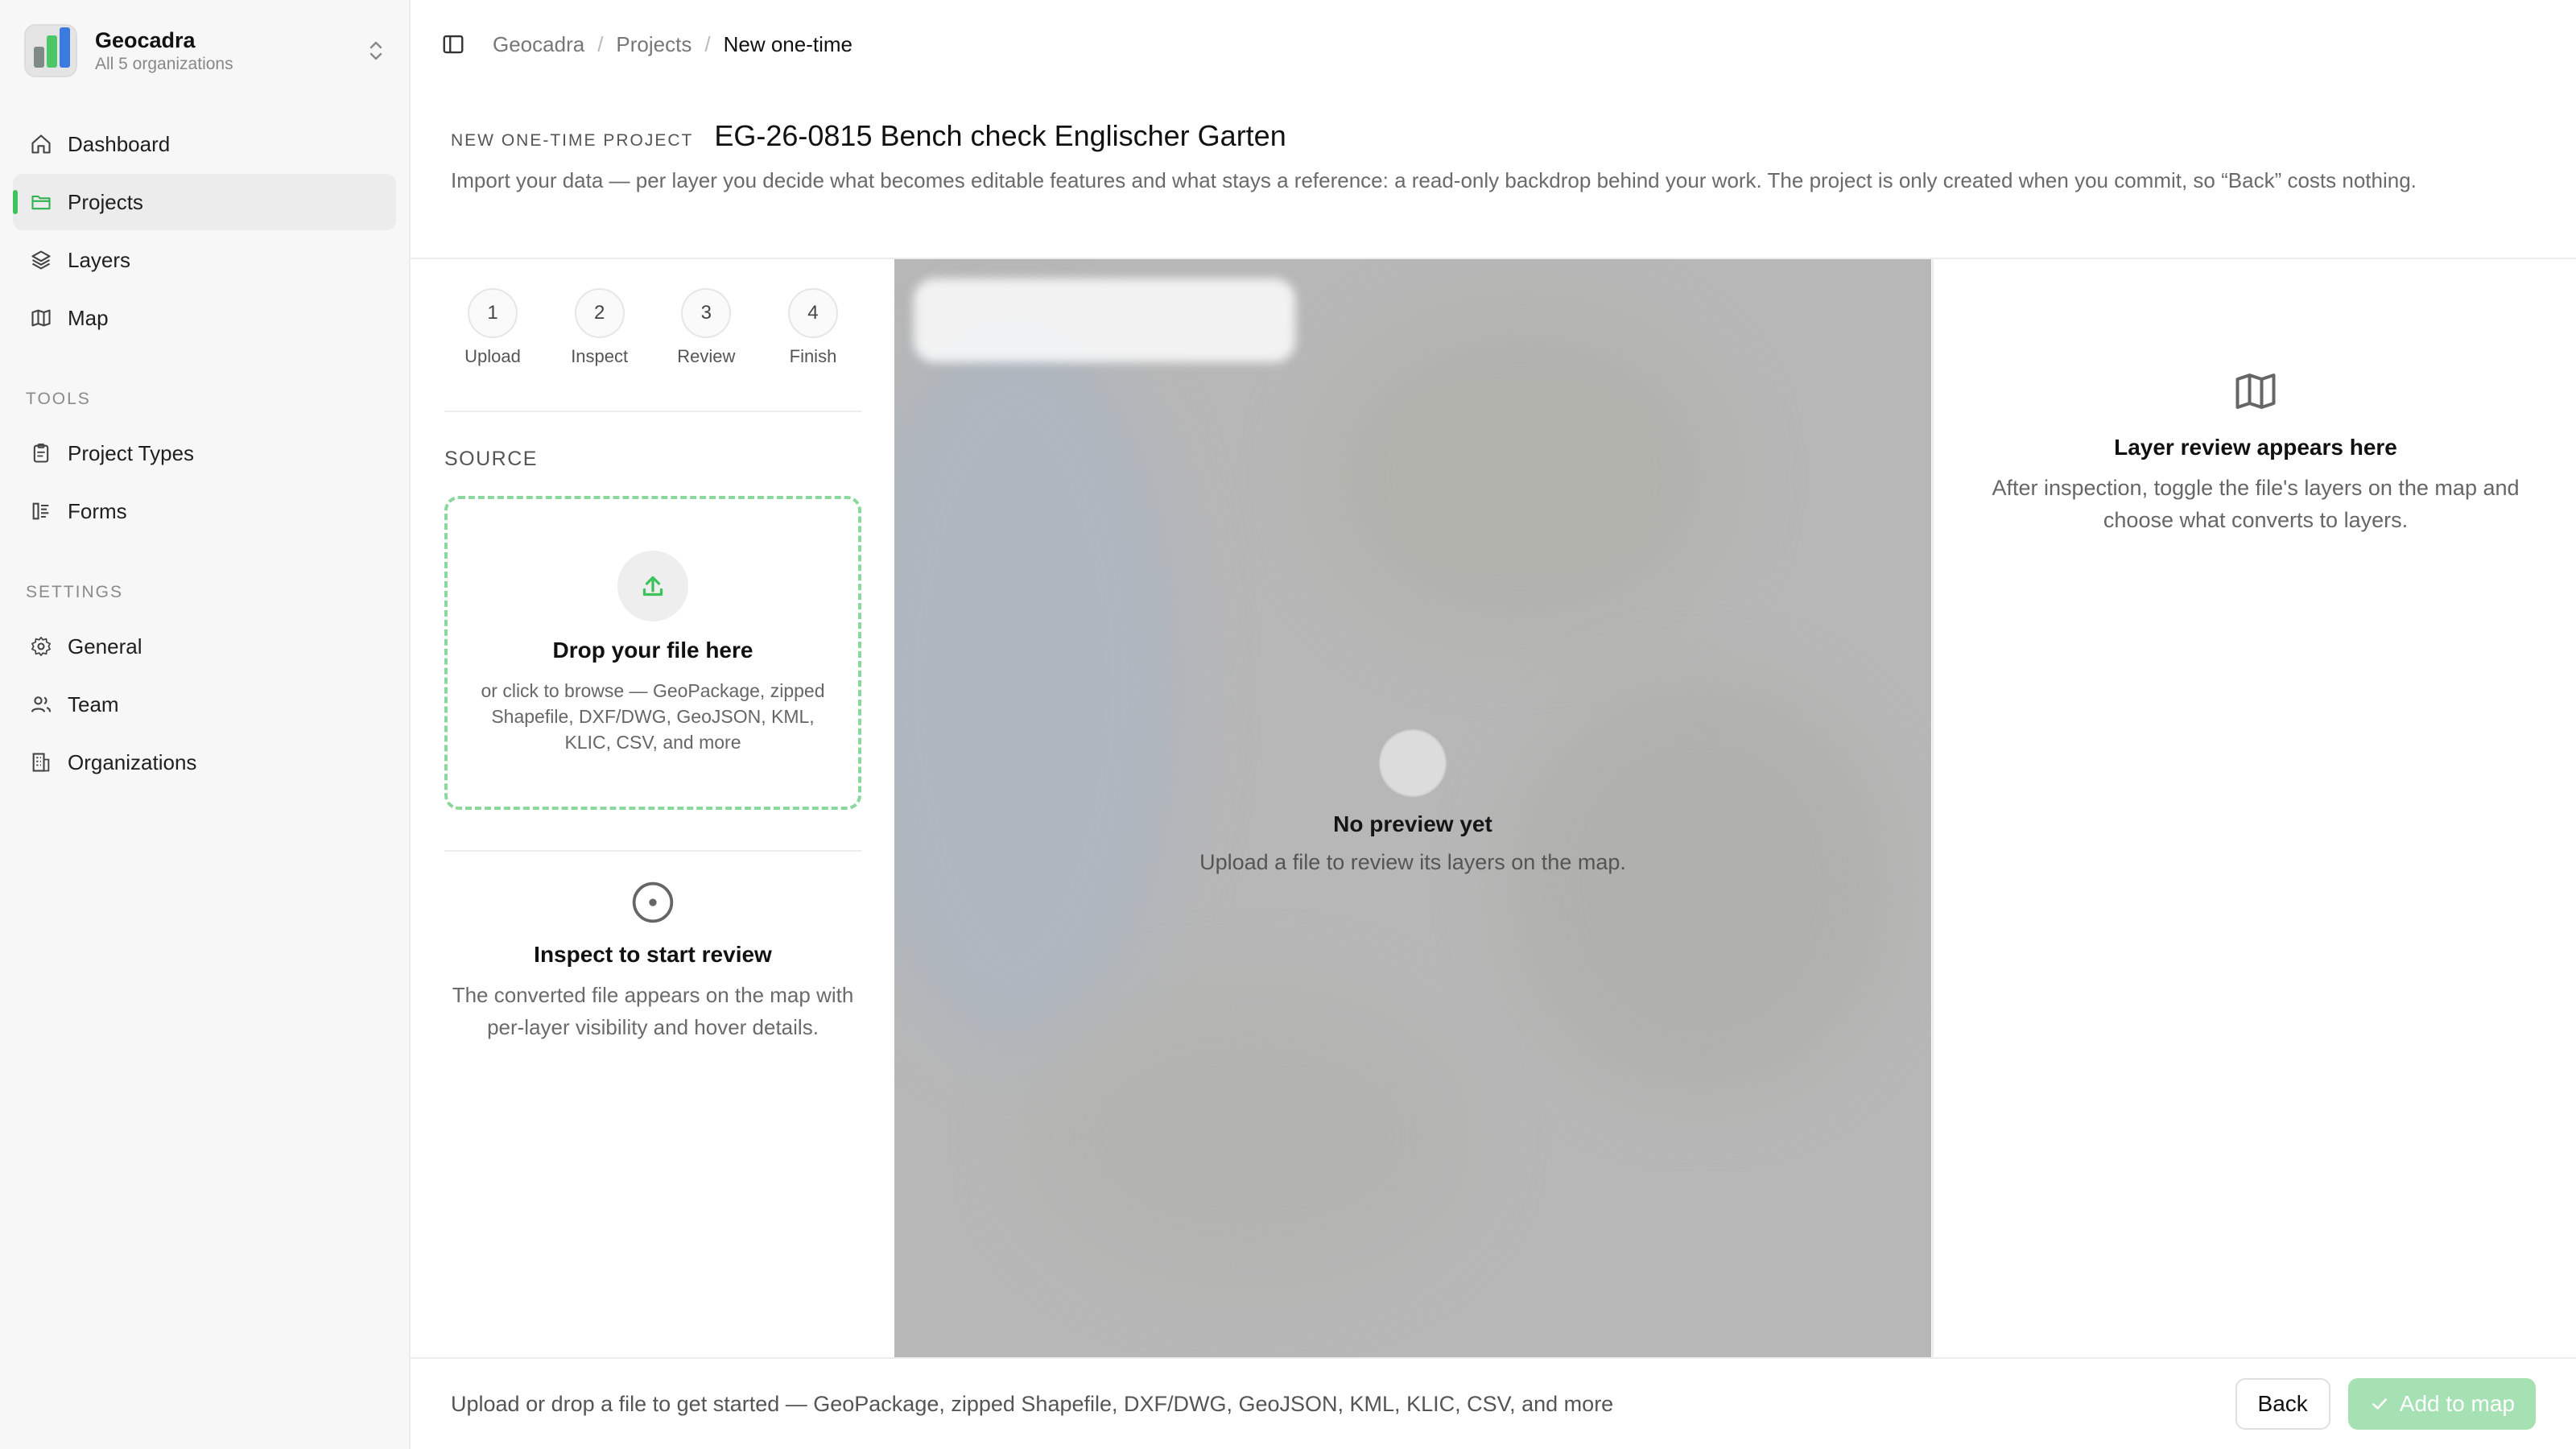  I want to click on page-title: EG-26-0815 Bench check Englischer Garten, so click(1000, 135).